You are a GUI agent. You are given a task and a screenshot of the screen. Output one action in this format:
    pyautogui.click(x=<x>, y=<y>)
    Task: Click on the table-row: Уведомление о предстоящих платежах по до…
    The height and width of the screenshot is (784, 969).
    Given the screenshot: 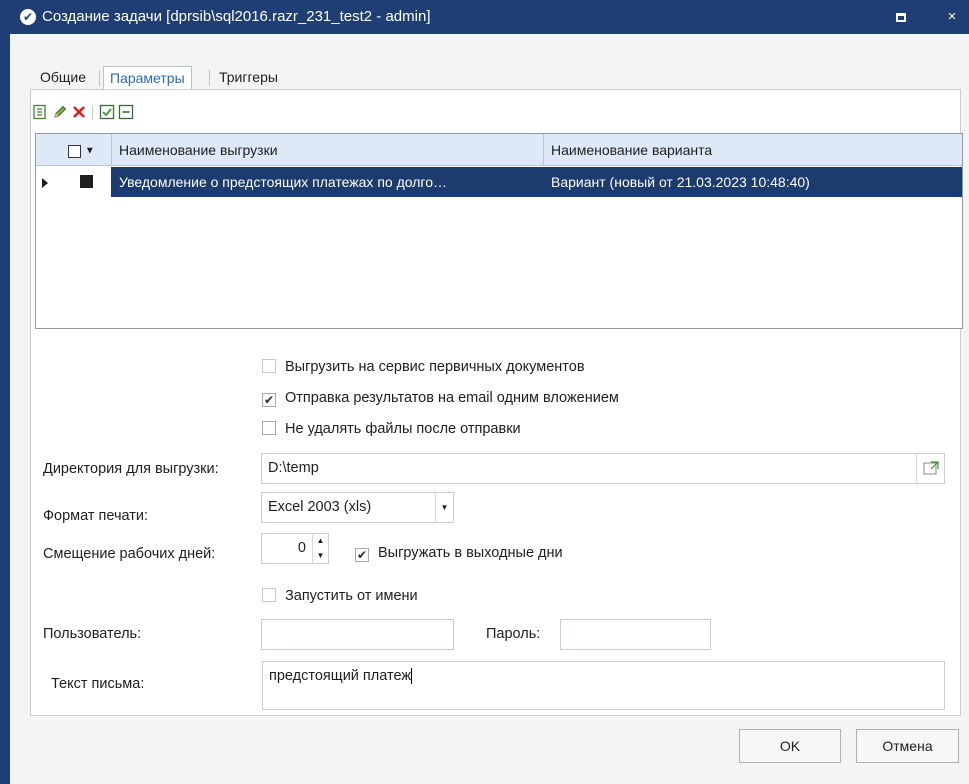 What is the action you would take?
    pyautogui.click(x=499, y=182)
    